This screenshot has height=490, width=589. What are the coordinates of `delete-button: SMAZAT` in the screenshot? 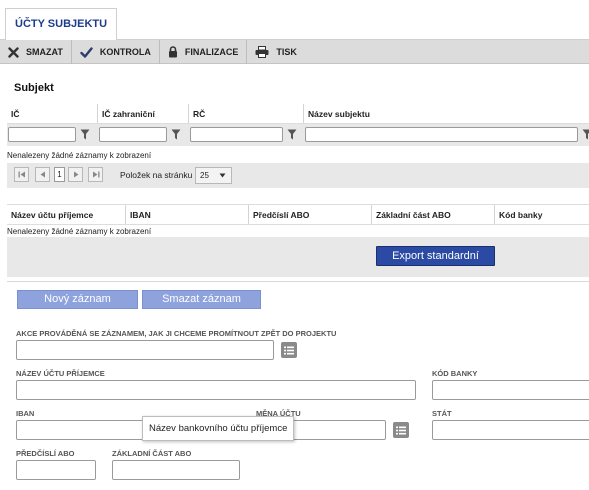 It's located at (36, 52).